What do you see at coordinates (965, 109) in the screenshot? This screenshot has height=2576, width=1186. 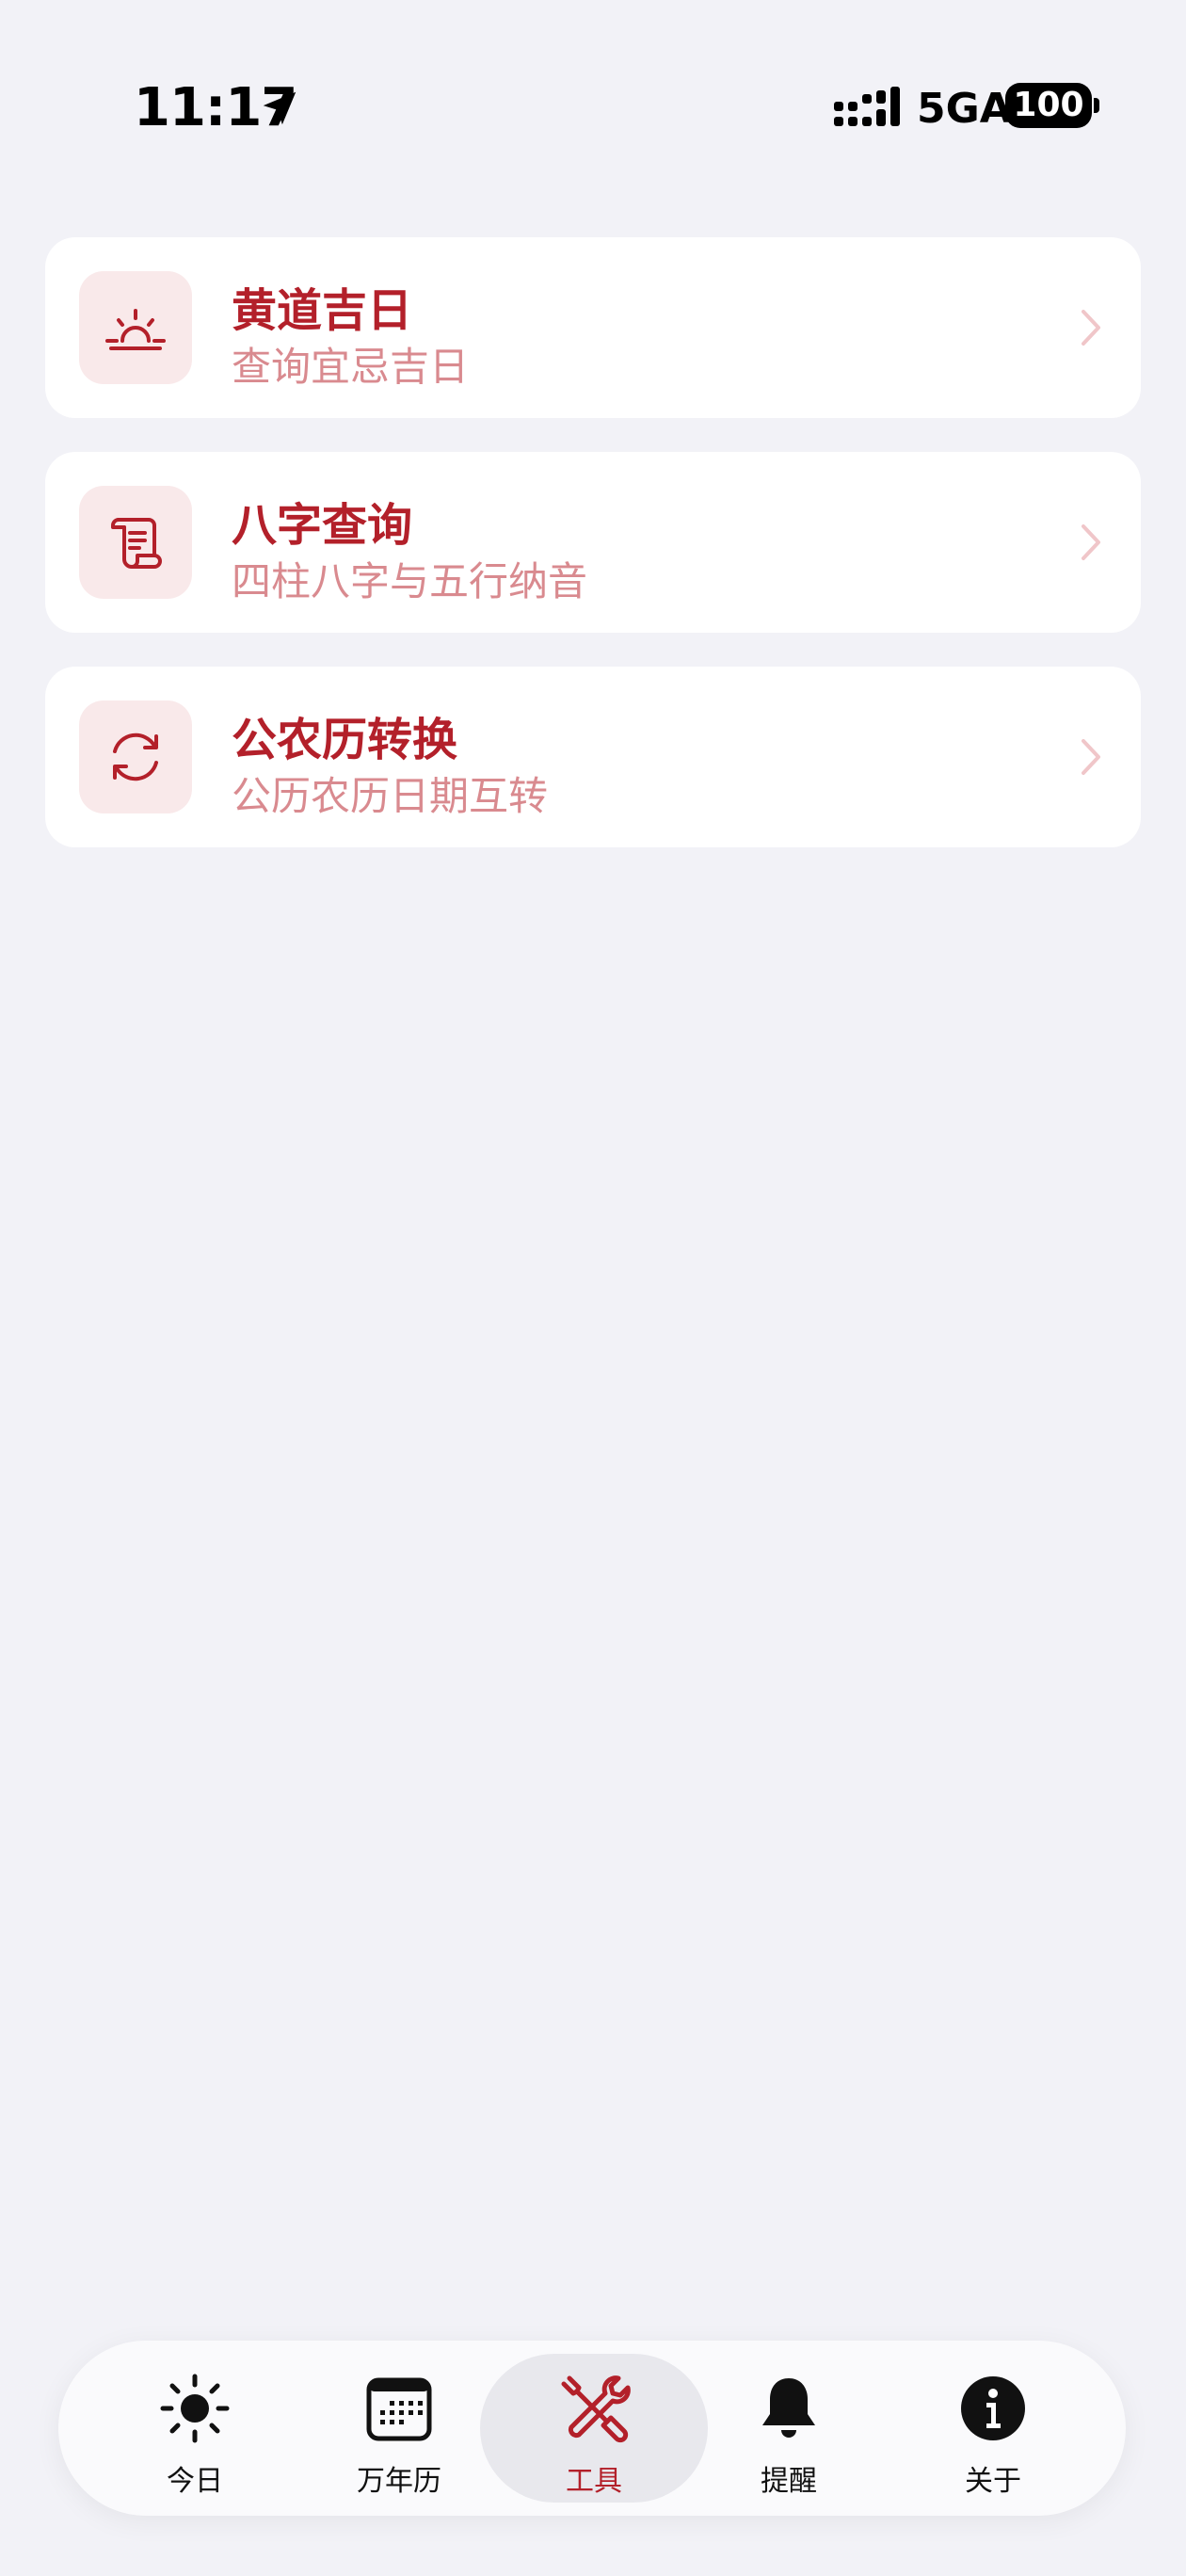 I see `network-type: 5GA` at bounding box center [965, 109].